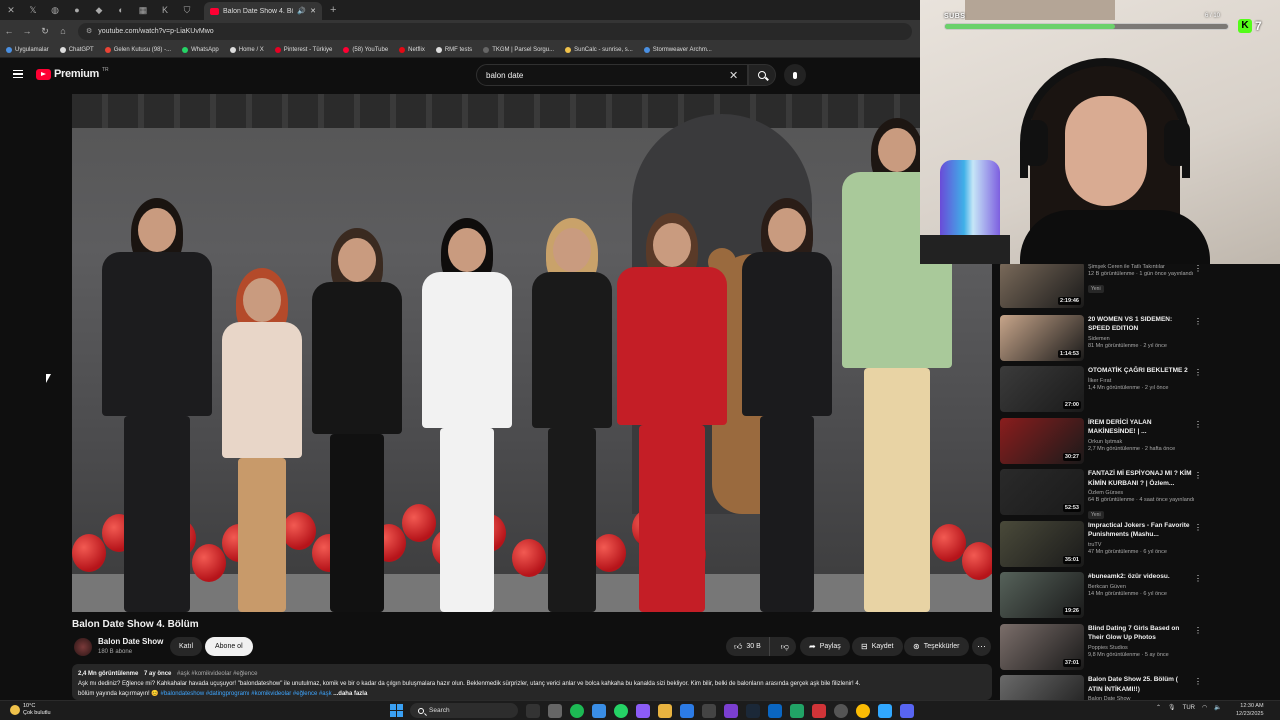 The width and height of the screenshot is (1280, 720). What do you see at coordinates (1141, 371) in the screenshot?
I see `video-title: OTOMATİK ÇAĞRI BEKLETME 2` at bounding box center [1141, 371].